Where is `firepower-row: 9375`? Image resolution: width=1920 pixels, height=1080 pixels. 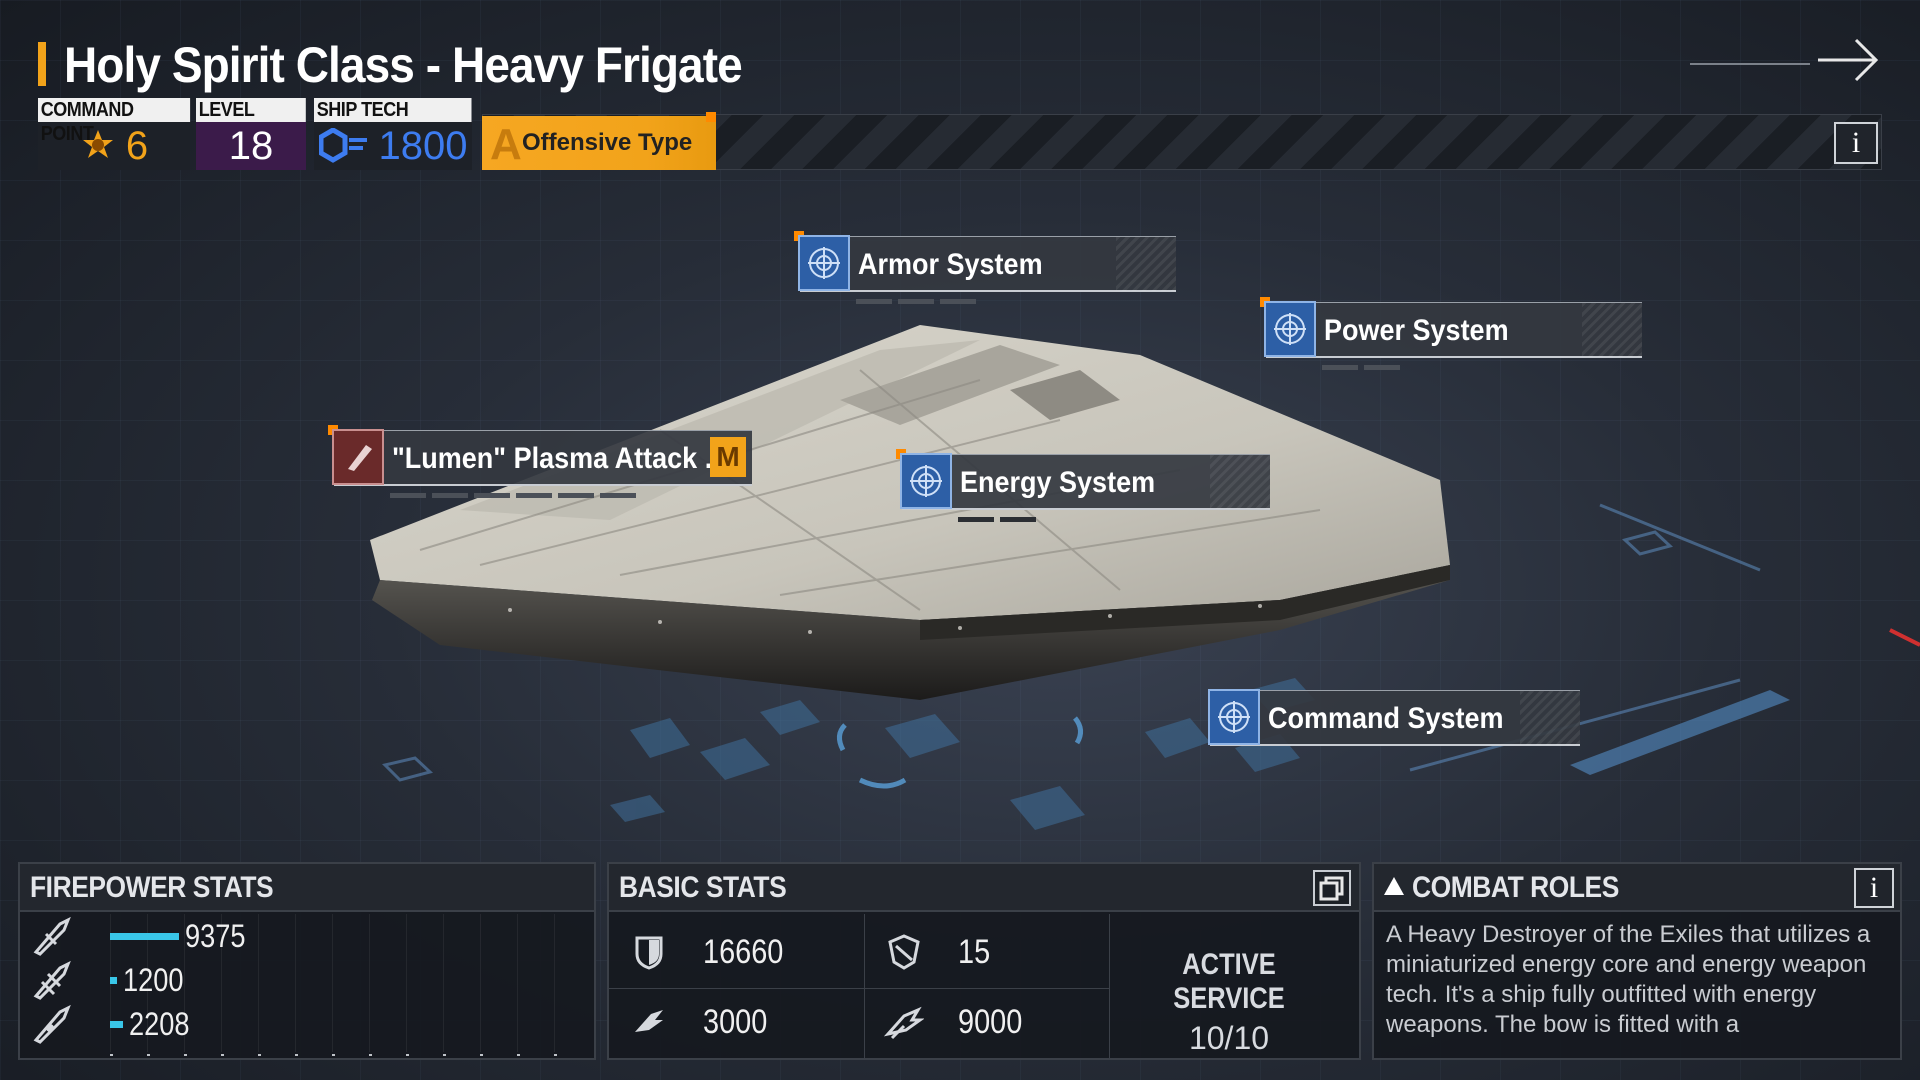 firepower-row: 9375 is located at coordinates (144, 936).